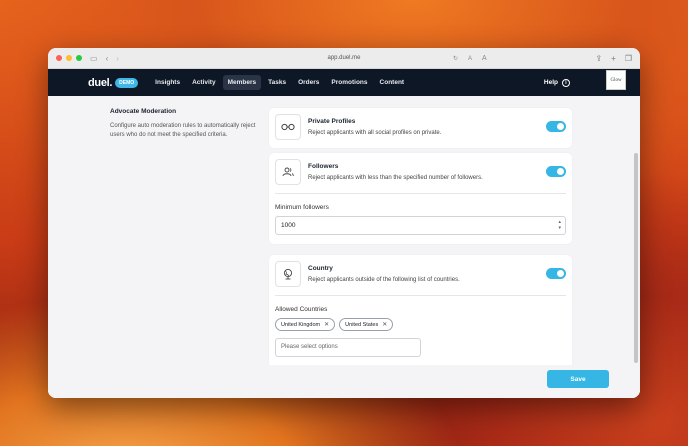 Image resolution: width=688 pixels, height=446 pixels. Describe the element at coordinates (242, 82) in the screenshot. I see `nav-item-members: Members` at that location.